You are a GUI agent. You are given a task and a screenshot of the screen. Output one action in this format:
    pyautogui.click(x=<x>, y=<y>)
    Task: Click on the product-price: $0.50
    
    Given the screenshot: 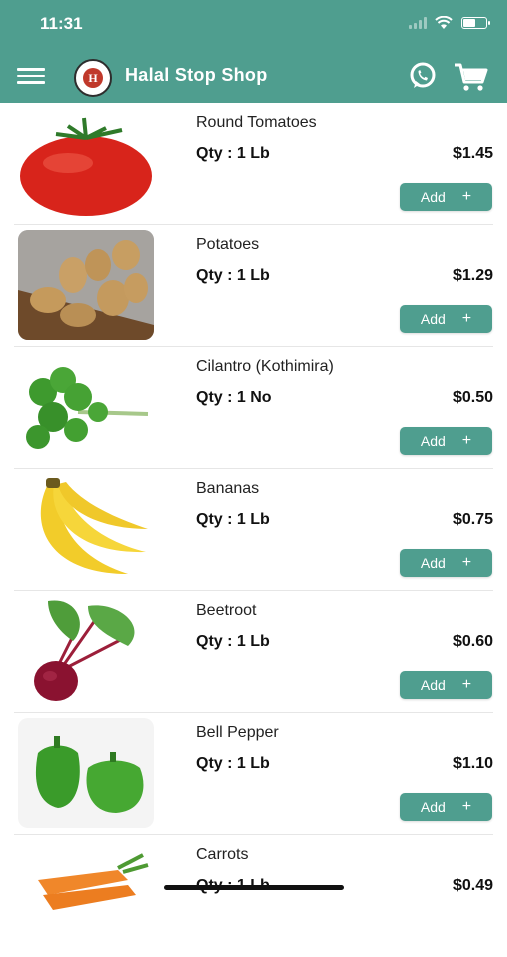 What is the action you would take?
    pyautogui.click(x=472, y=397)
    